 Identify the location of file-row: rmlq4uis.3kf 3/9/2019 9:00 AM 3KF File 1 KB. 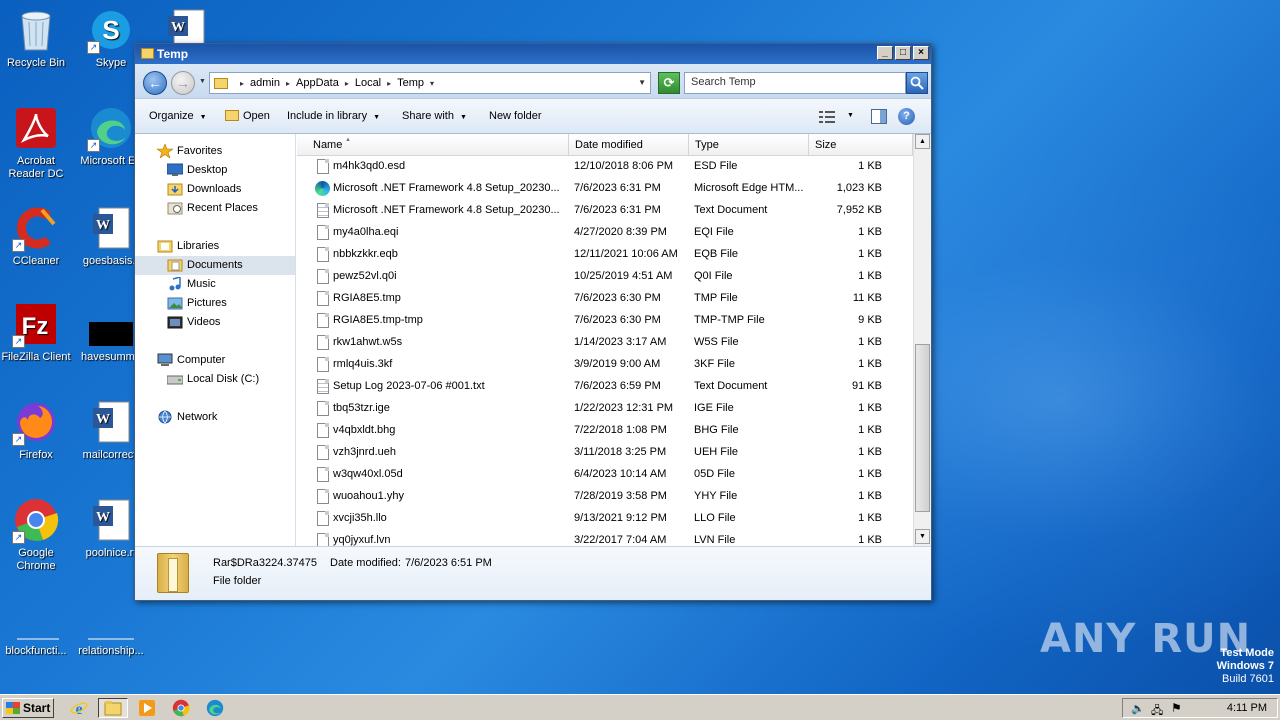
(605, 365).